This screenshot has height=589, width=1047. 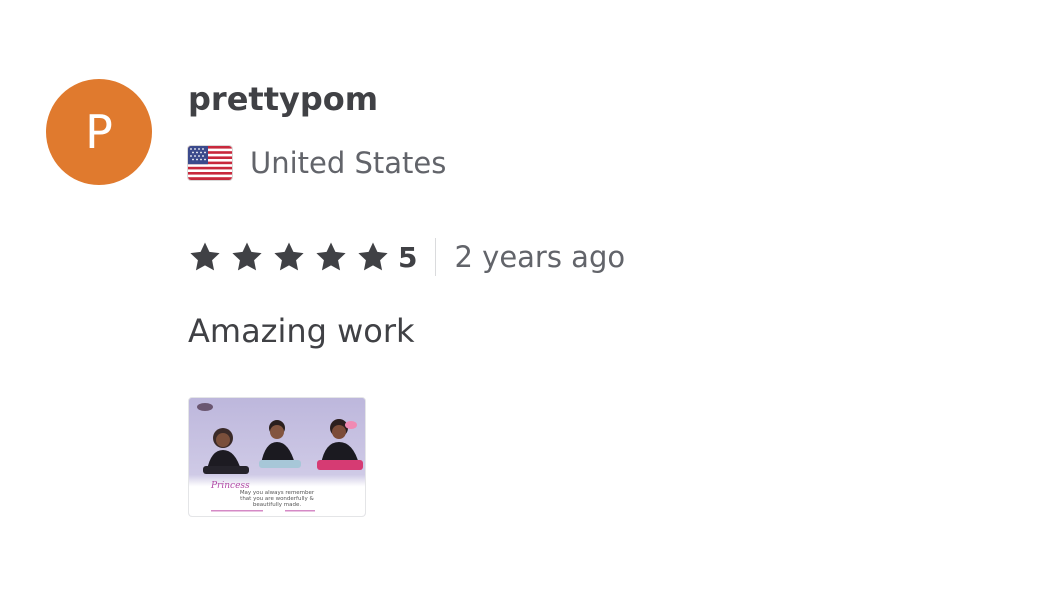 What do you see at coordinates (301, 331) in the screenshot?
I see `review-text: Amazing work` at bounding box center [301, 331].